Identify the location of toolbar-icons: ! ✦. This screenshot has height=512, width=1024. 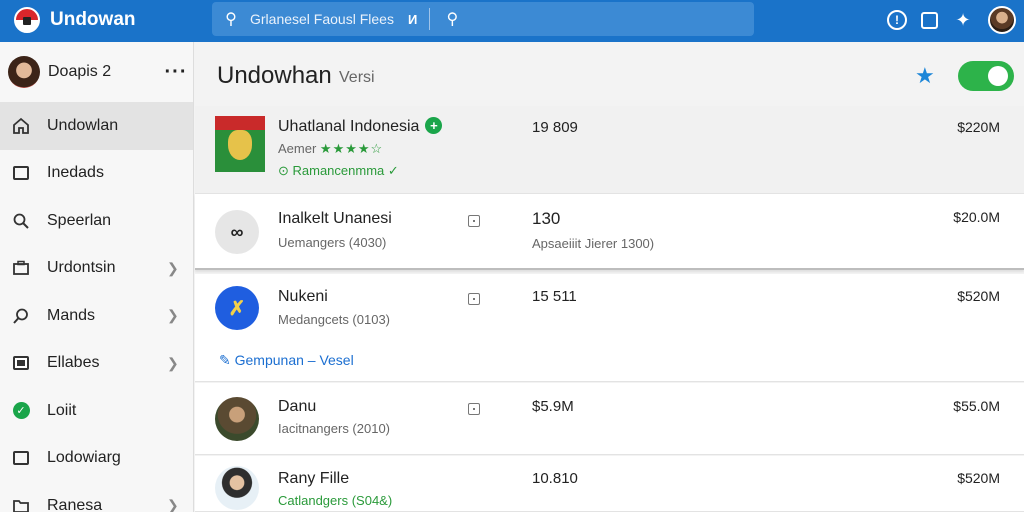
(951, 20).